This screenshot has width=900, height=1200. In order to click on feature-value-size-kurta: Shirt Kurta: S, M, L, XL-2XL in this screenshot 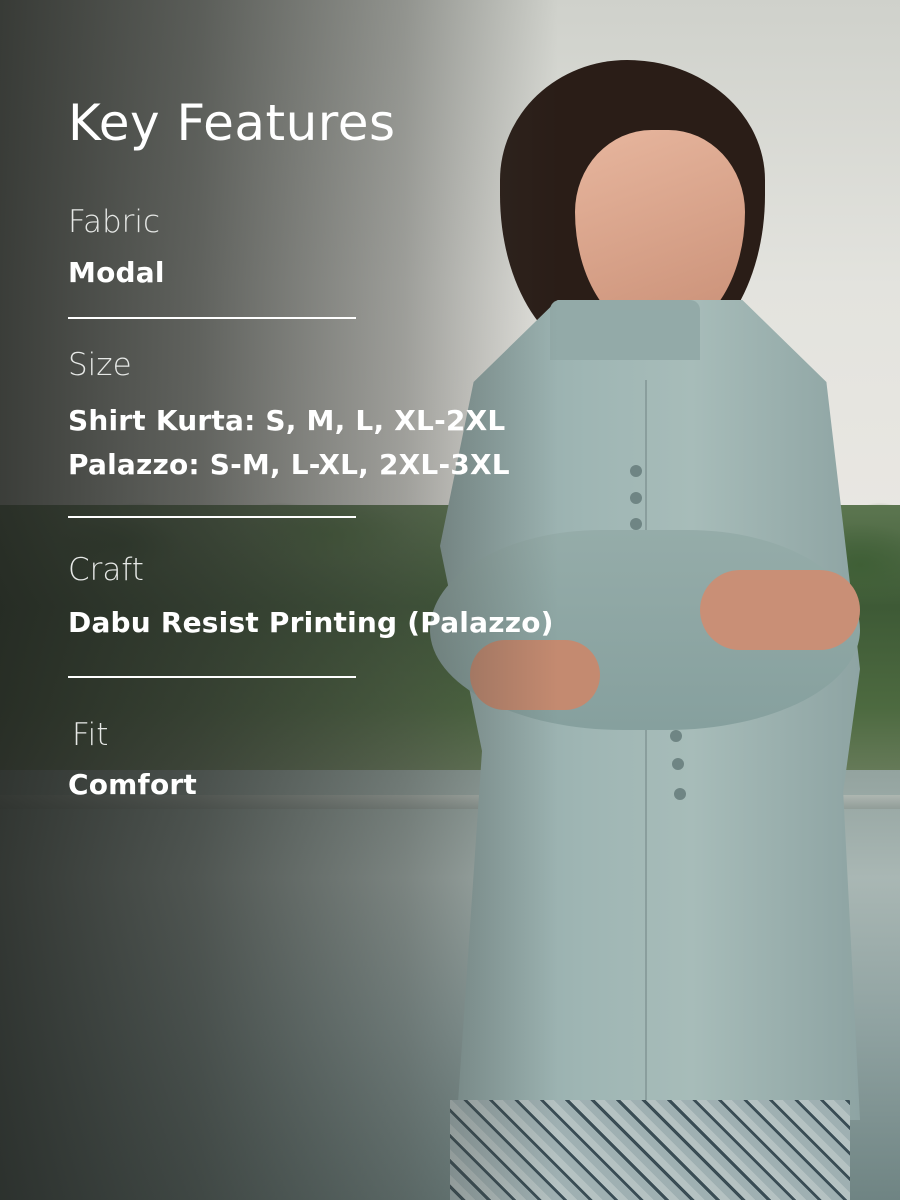, I will do `click(287, 420)`.